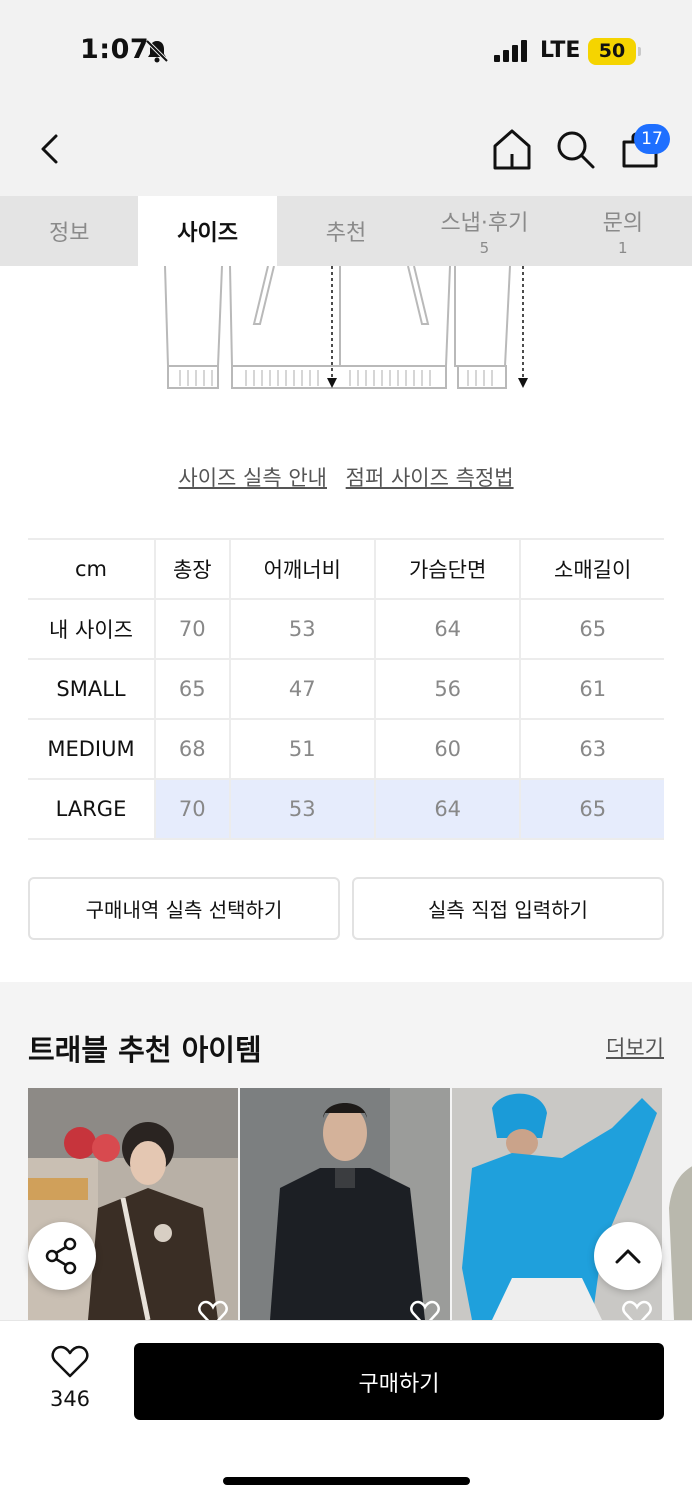 The image size is (692, 1500). I want to click on back-arrow-icon, so click(49, 149).